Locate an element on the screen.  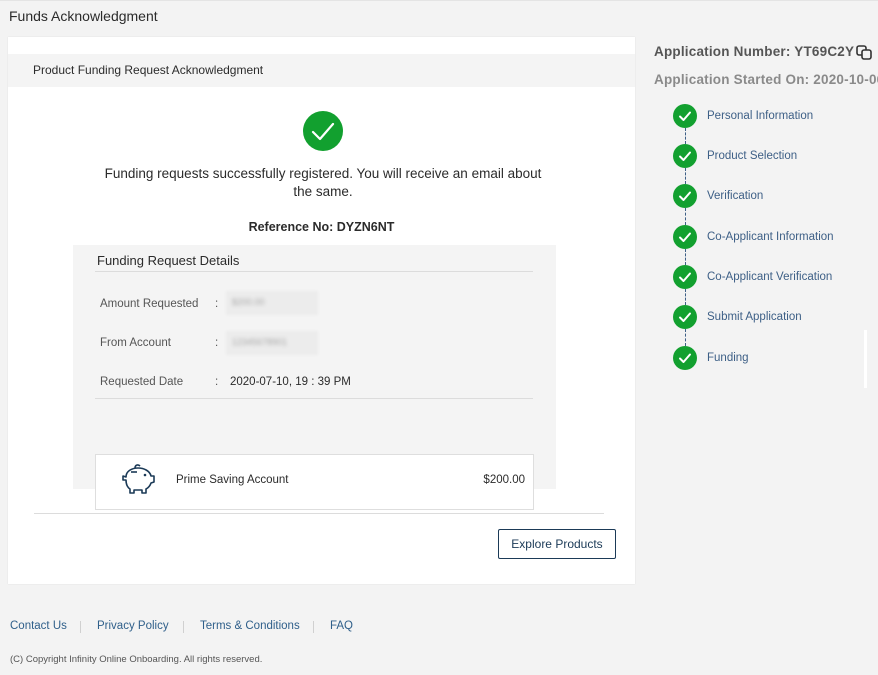
step-submit-application: Submit Application is located at coordinates (773, 317).